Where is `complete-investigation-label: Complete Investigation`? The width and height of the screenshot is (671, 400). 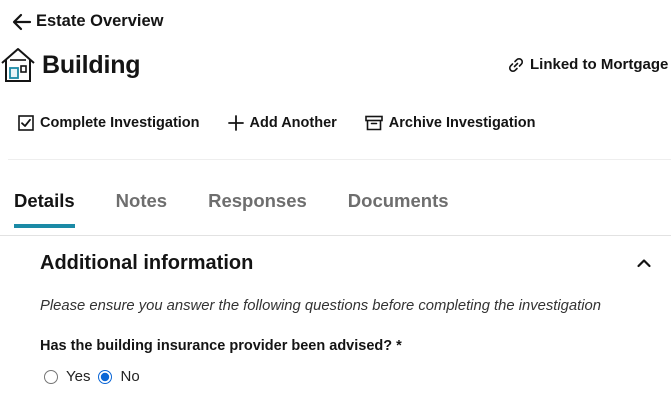 complete-investigation-label: Complete Investigation is located at coordinates (120, 123).